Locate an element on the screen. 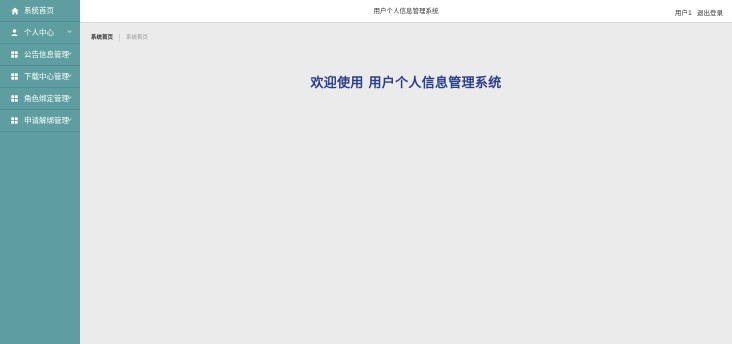 Image resolution: width=732 pixels, height=344 pixels. sidebar-item-role-binding: 角色绑定管理 is located at coordinates (40, 99).